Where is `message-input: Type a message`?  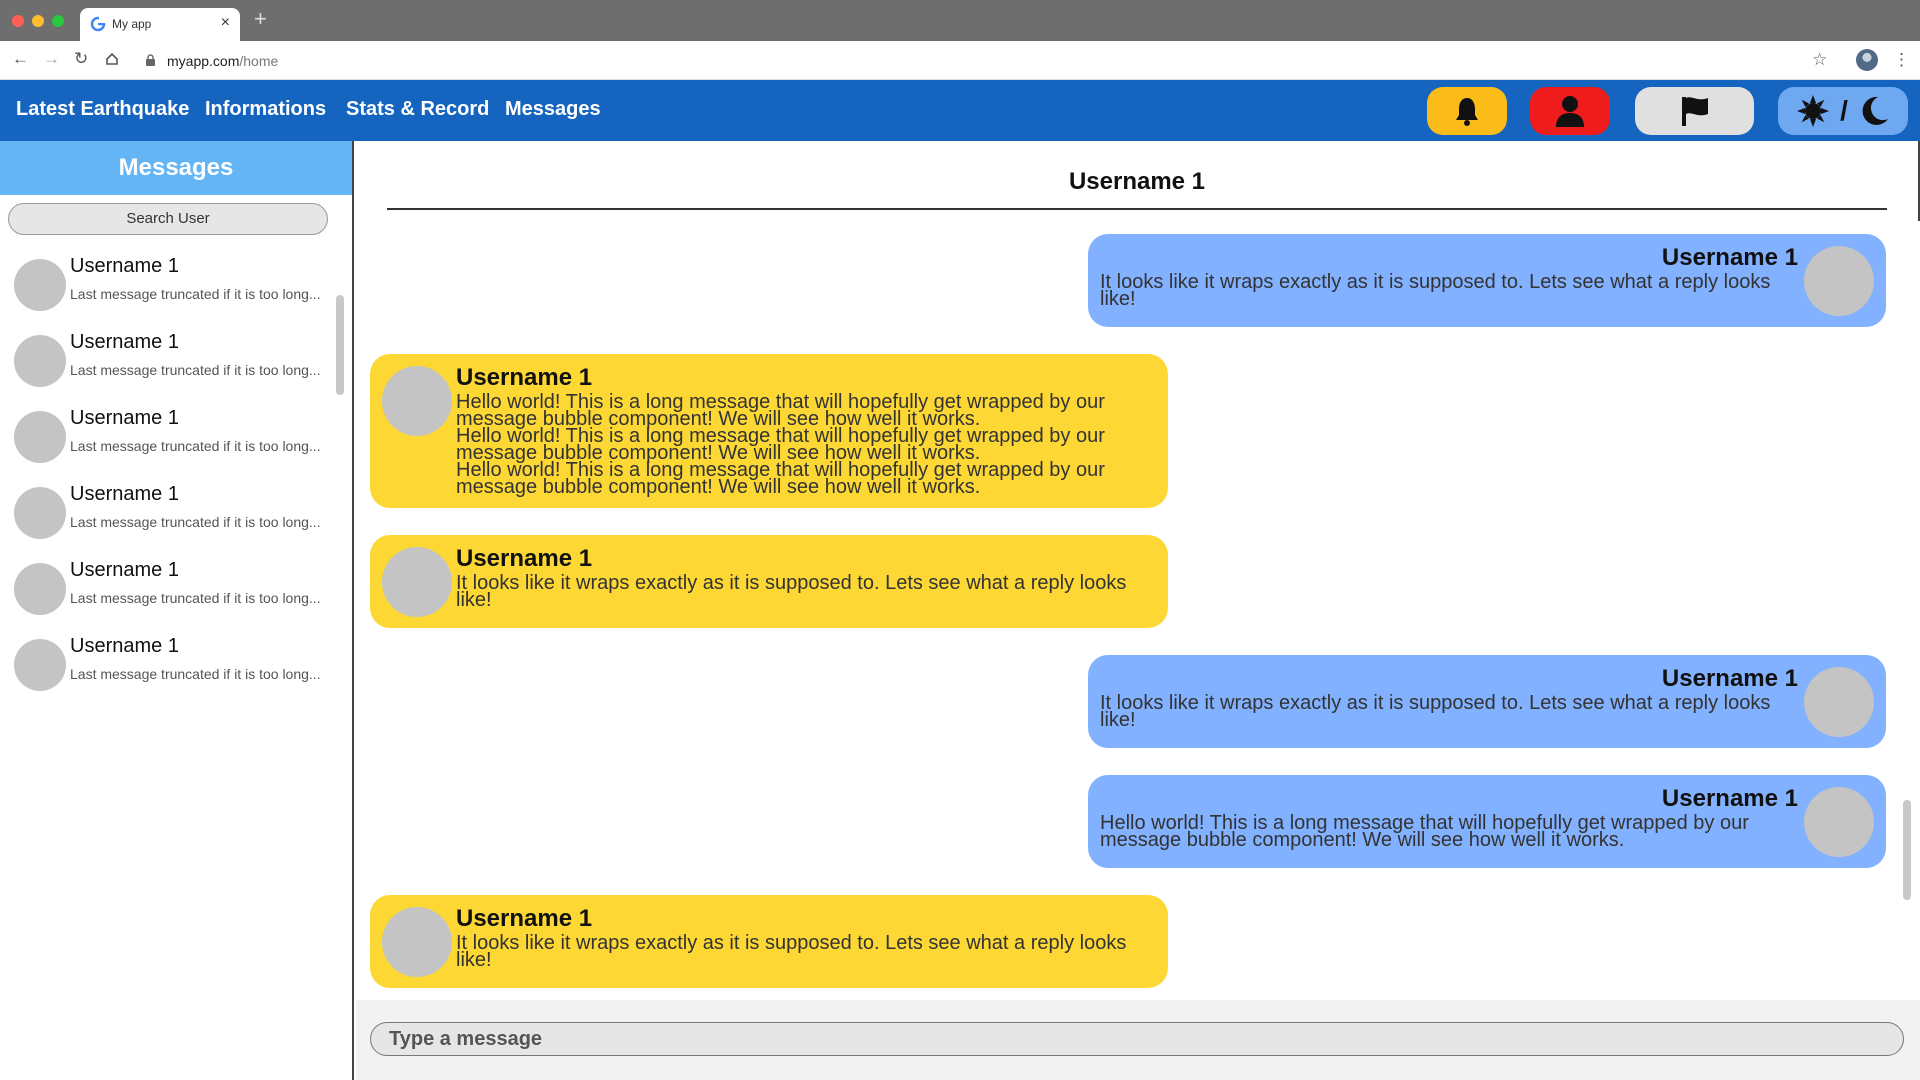
message-input: Type a message is located at coordinates (1137, 1039).